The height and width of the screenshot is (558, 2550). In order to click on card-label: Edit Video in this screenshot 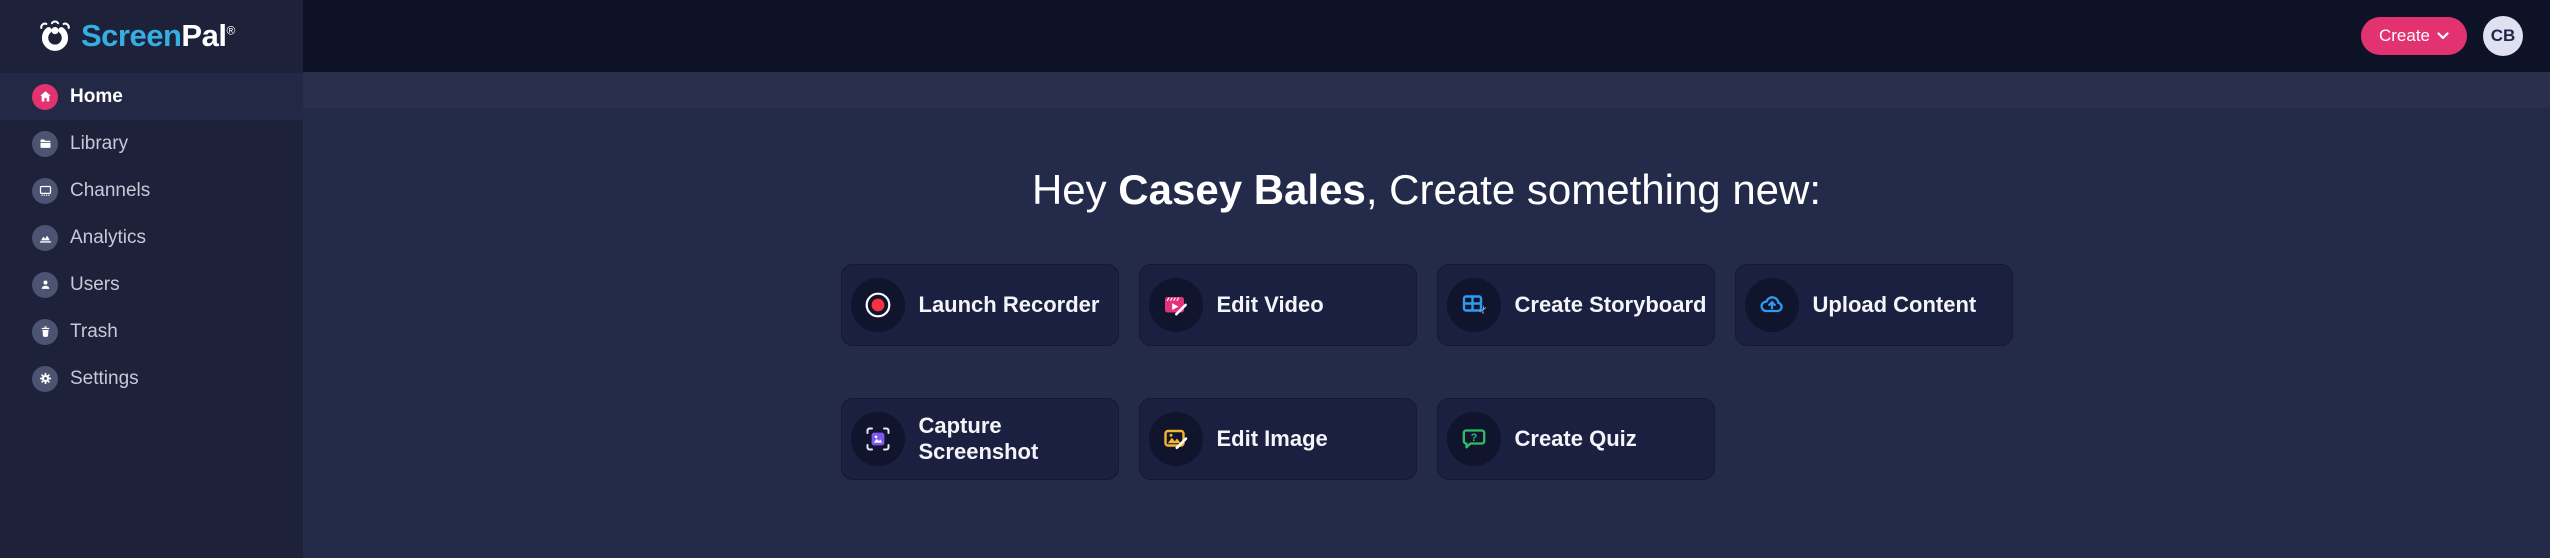, I will do `click(1270, 304)`.